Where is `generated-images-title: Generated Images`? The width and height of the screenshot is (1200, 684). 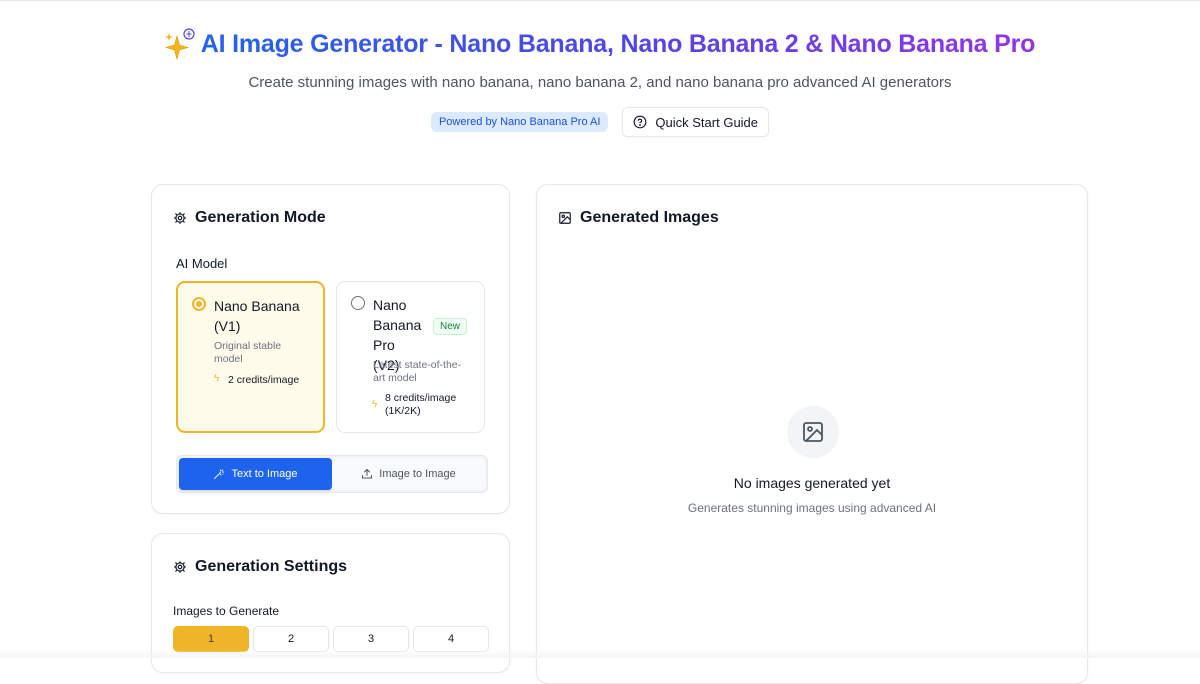 generated-images-title: Generated Images is located at coordinates (649, 217).